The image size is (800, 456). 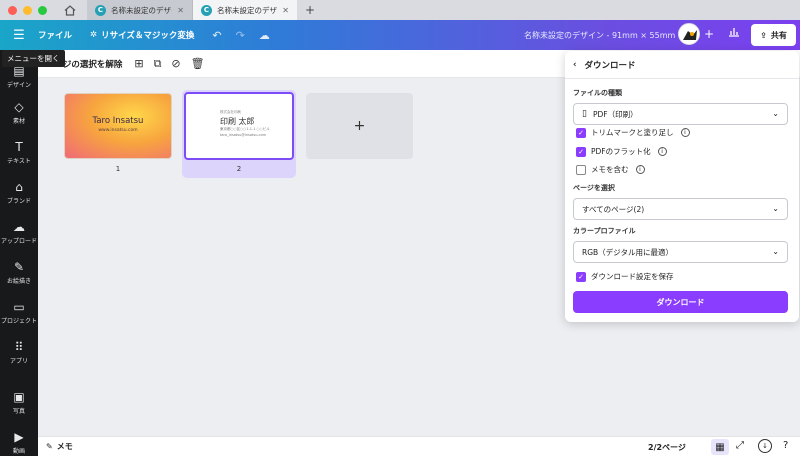 I want to click on flatten-pdf-option: ✓ PDFのフラット化 i, so click(x=621, y=151).